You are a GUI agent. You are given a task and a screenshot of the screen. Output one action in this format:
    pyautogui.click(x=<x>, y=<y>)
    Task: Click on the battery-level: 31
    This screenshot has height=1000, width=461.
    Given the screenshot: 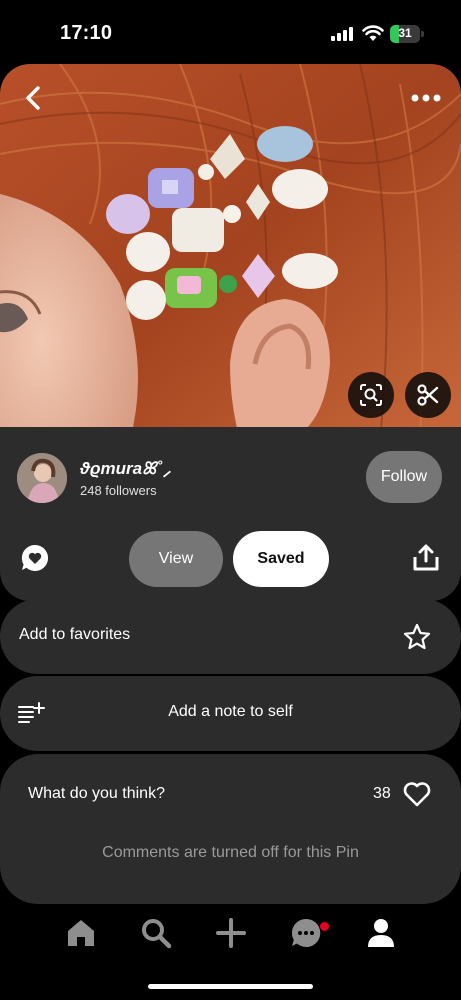 What is the action you would take?
    pyautogui.click(x=405, y=33)
    